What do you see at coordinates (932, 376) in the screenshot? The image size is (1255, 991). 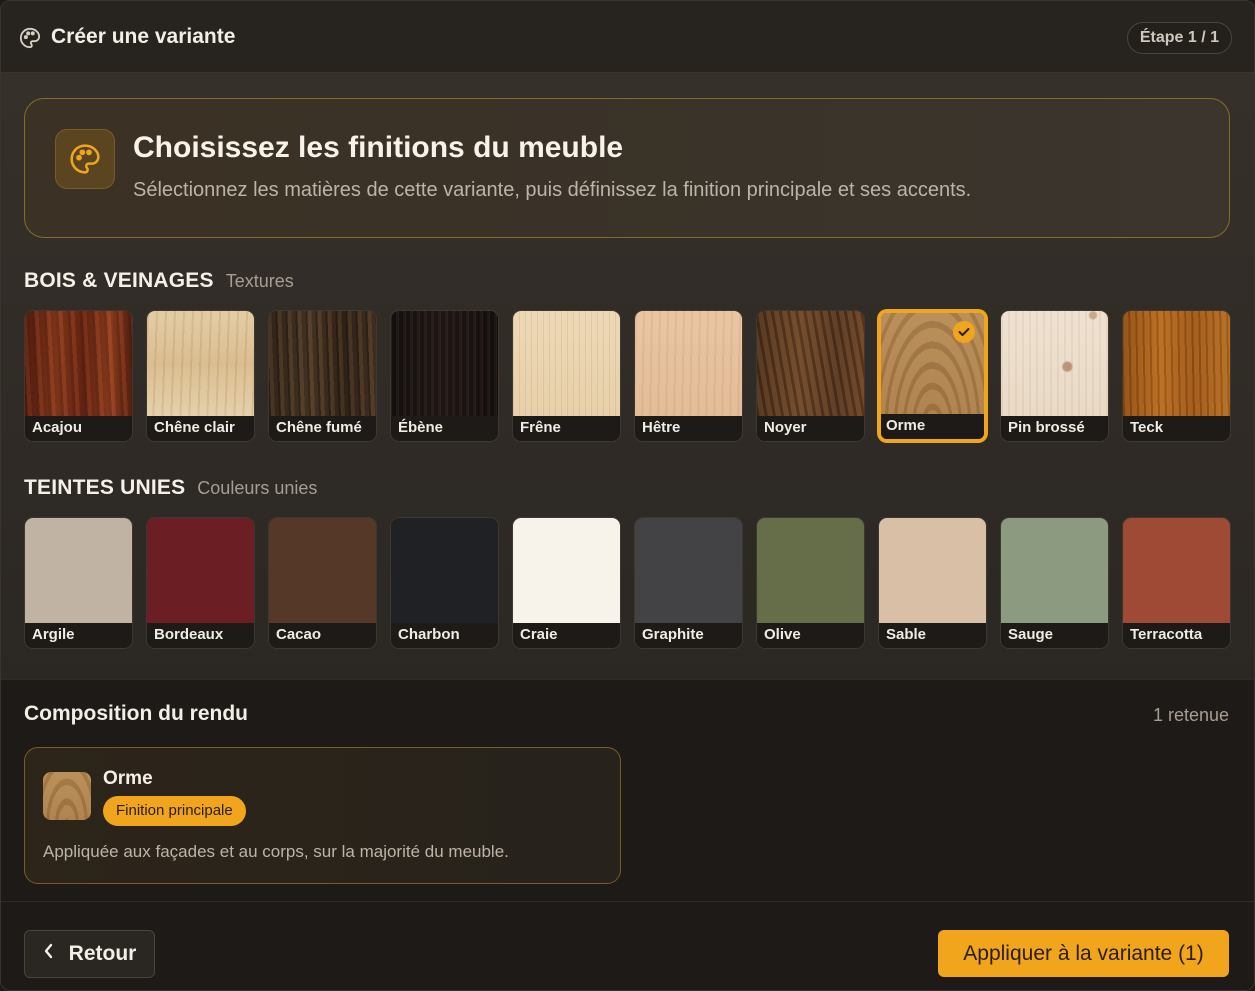 I see `wood-swatch-orme: Orme` at bounding box center [932, 376].